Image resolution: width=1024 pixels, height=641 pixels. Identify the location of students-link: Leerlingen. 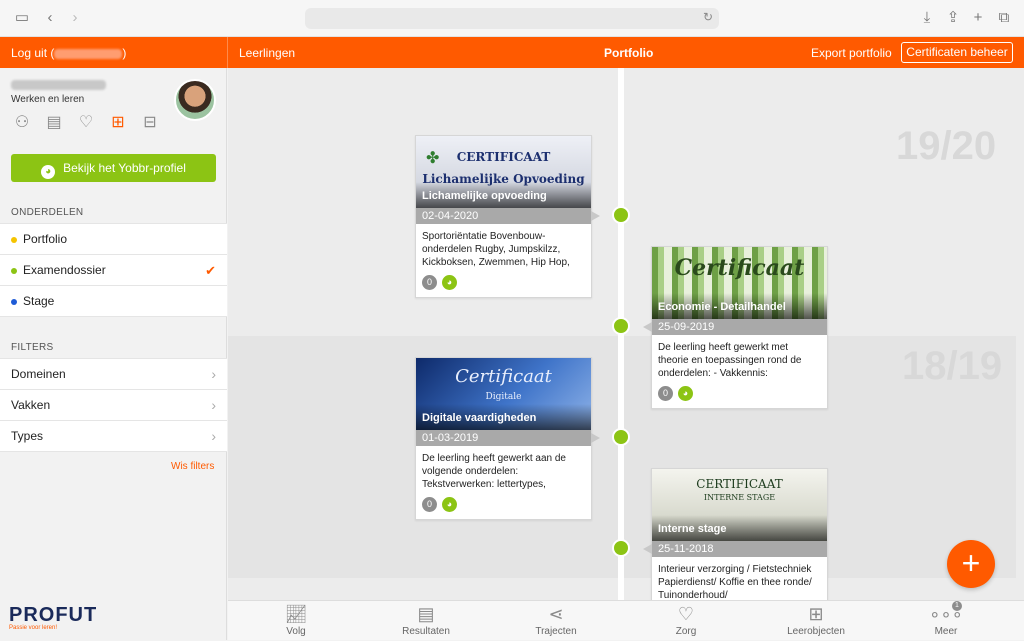
(267, 53).